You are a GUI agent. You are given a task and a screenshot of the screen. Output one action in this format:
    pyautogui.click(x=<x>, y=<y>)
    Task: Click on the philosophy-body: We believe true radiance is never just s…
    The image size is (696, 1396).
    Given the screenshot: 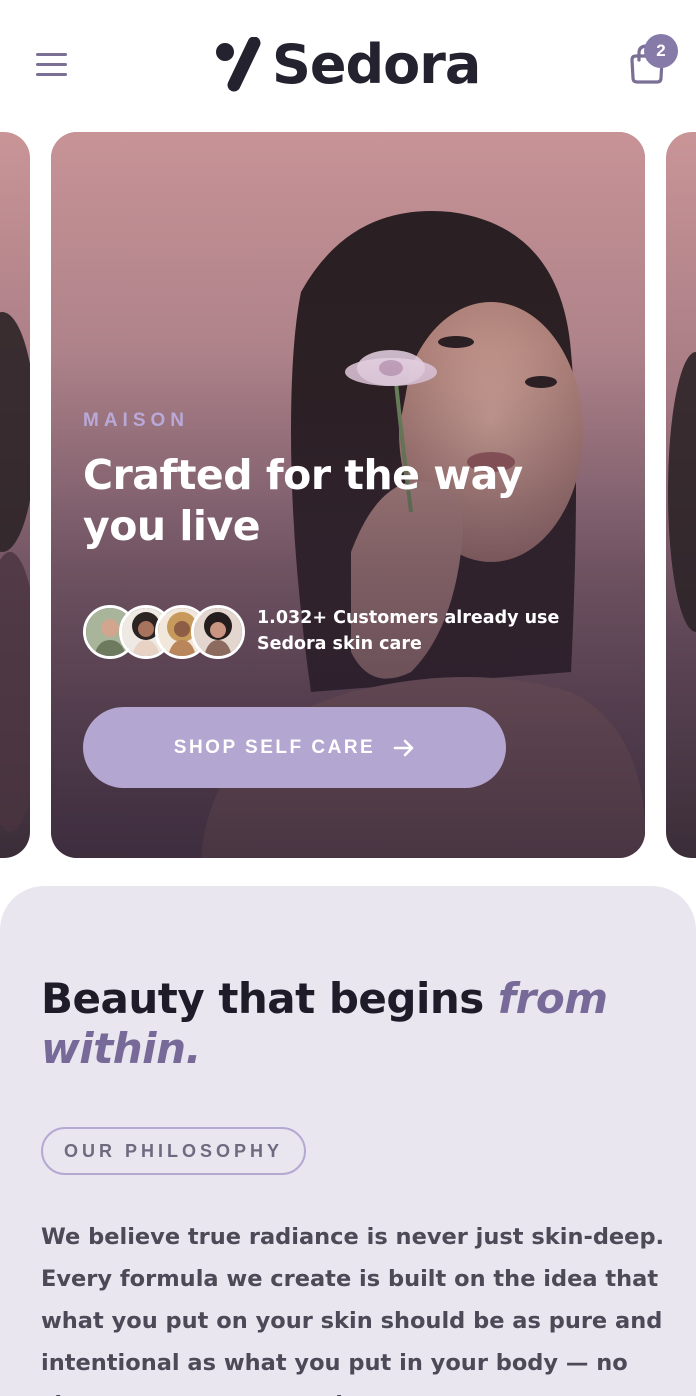 What is the action you would take?
    pyautogui.click(x=353, y=1310)
    